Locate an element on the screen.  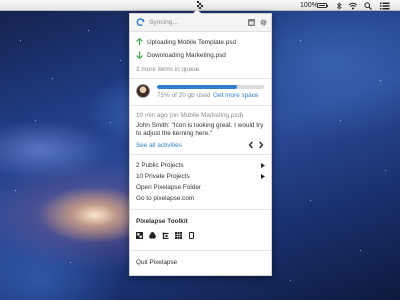
color-swatch-icon is located at coordinates (139, 235).